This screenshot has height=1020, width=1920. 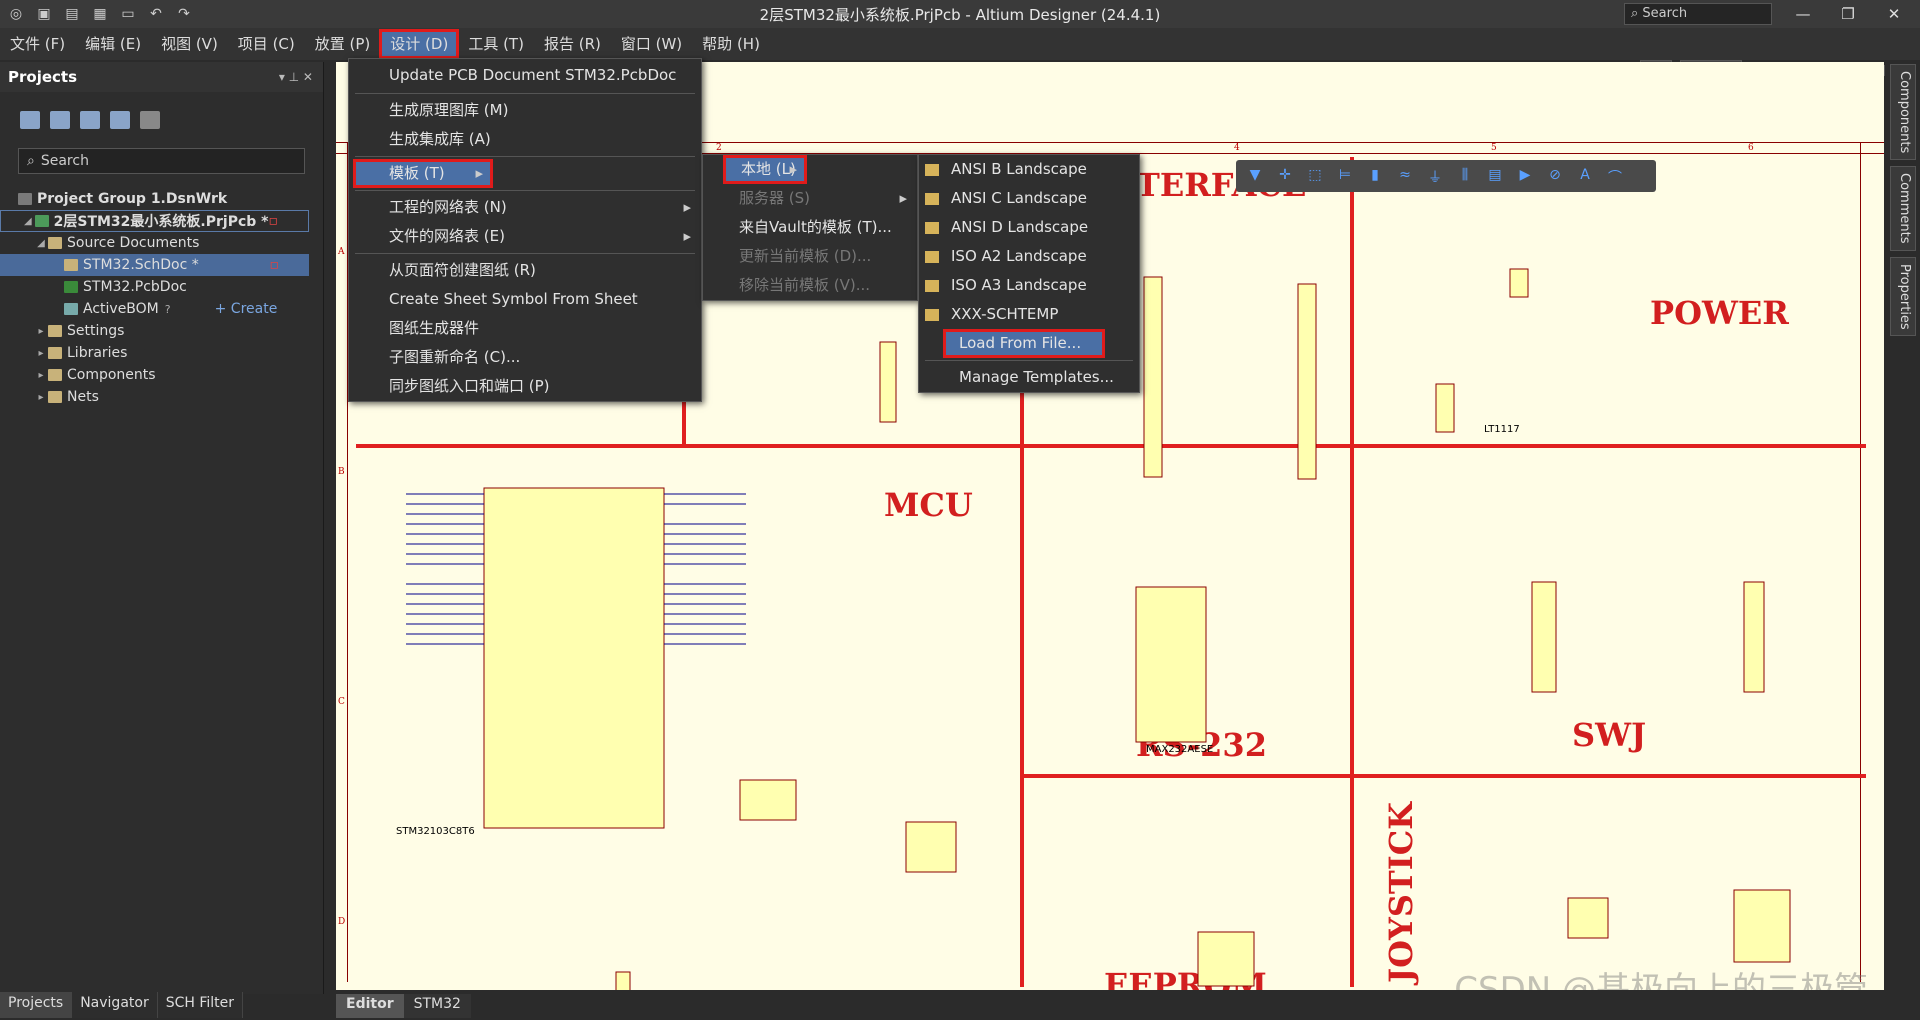 I want to click on menu-item-xxx-schtemp: XXX-SCHTEMP, so click(x=1029, y=314).